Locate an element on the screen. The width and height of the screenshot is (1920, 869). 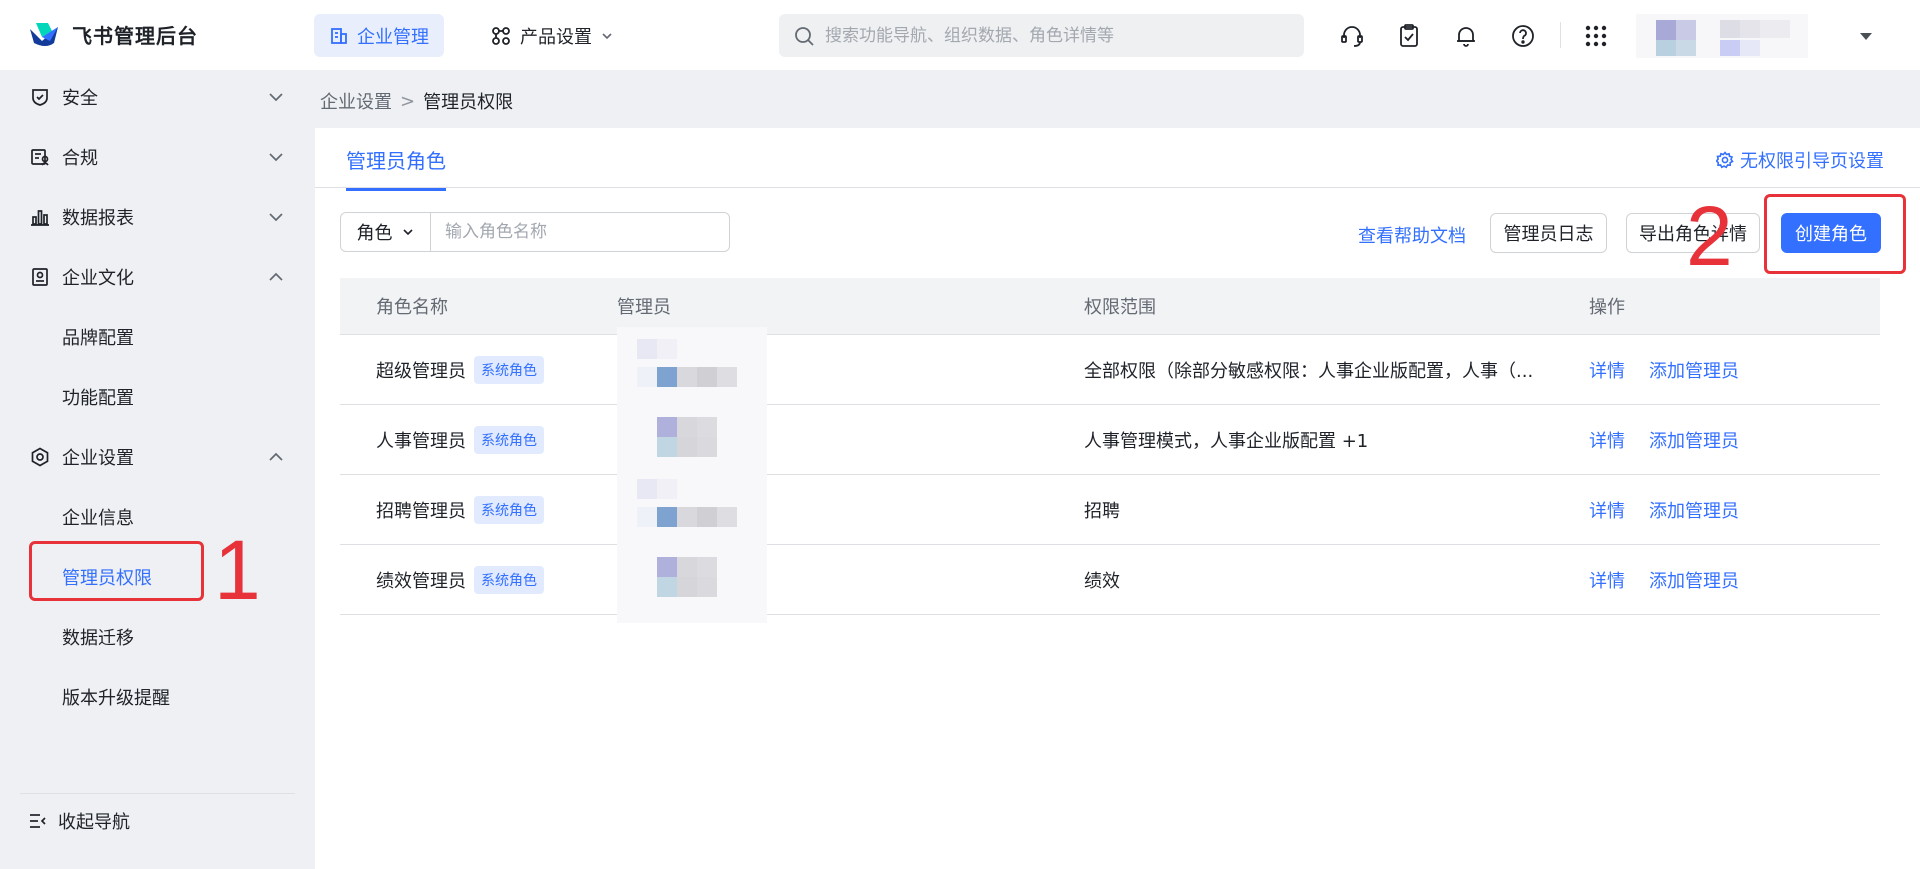
caret-down-icon is located at coordinates (1866, 36).